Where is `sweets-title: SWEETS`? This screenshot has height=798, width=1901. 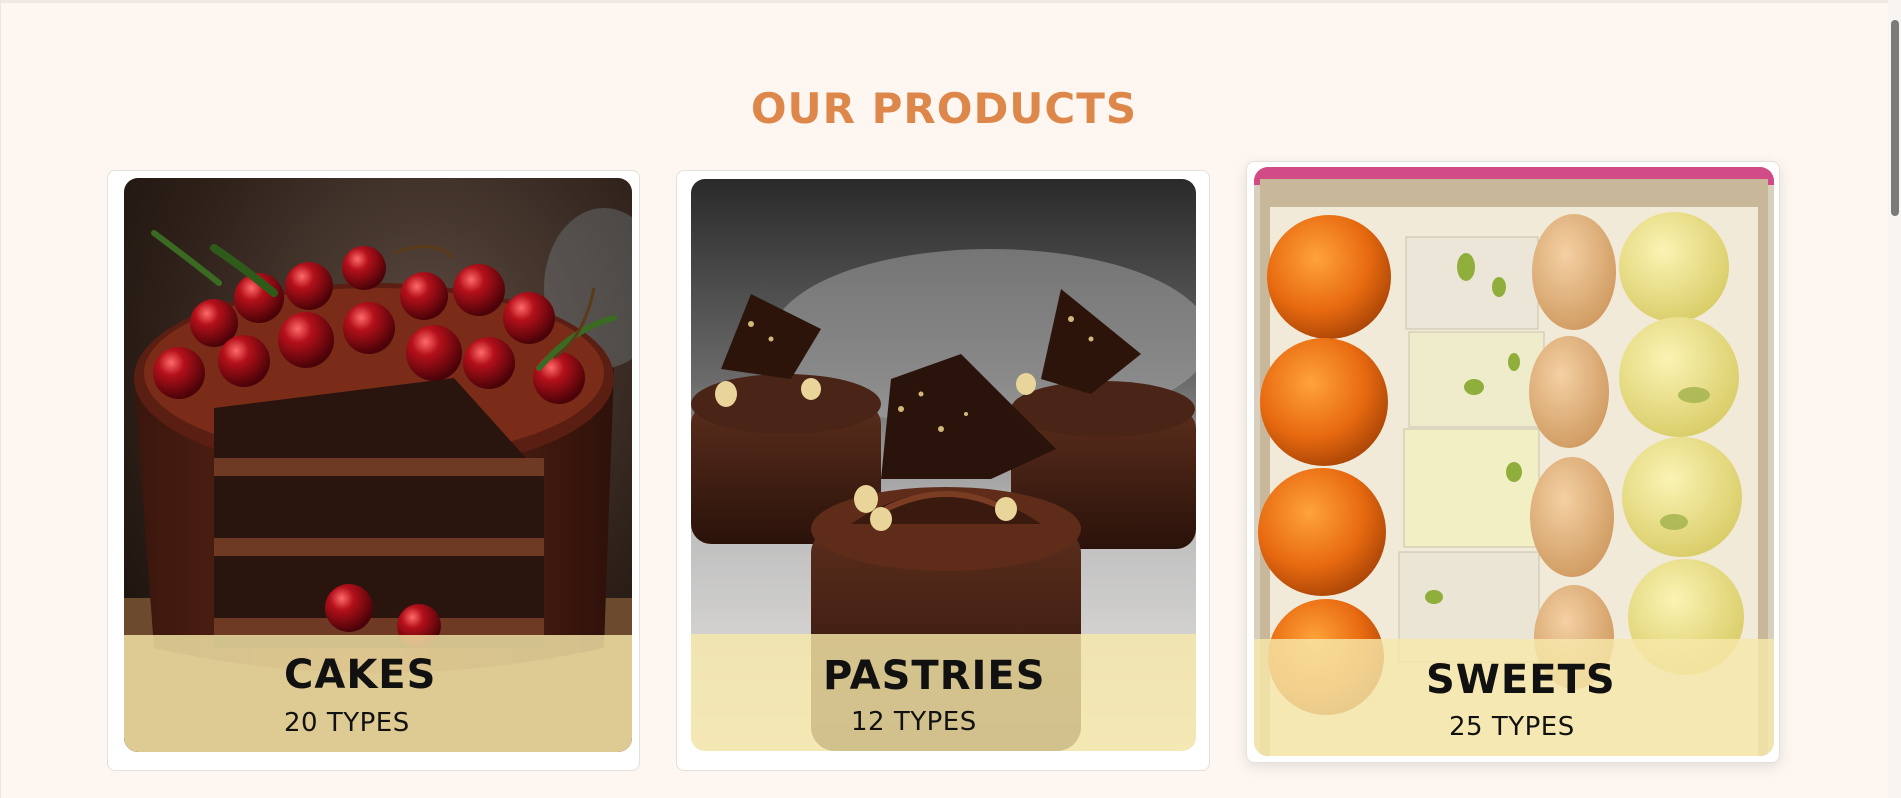
sweets-title: SWEETS is located at coordinates (1521, 680).